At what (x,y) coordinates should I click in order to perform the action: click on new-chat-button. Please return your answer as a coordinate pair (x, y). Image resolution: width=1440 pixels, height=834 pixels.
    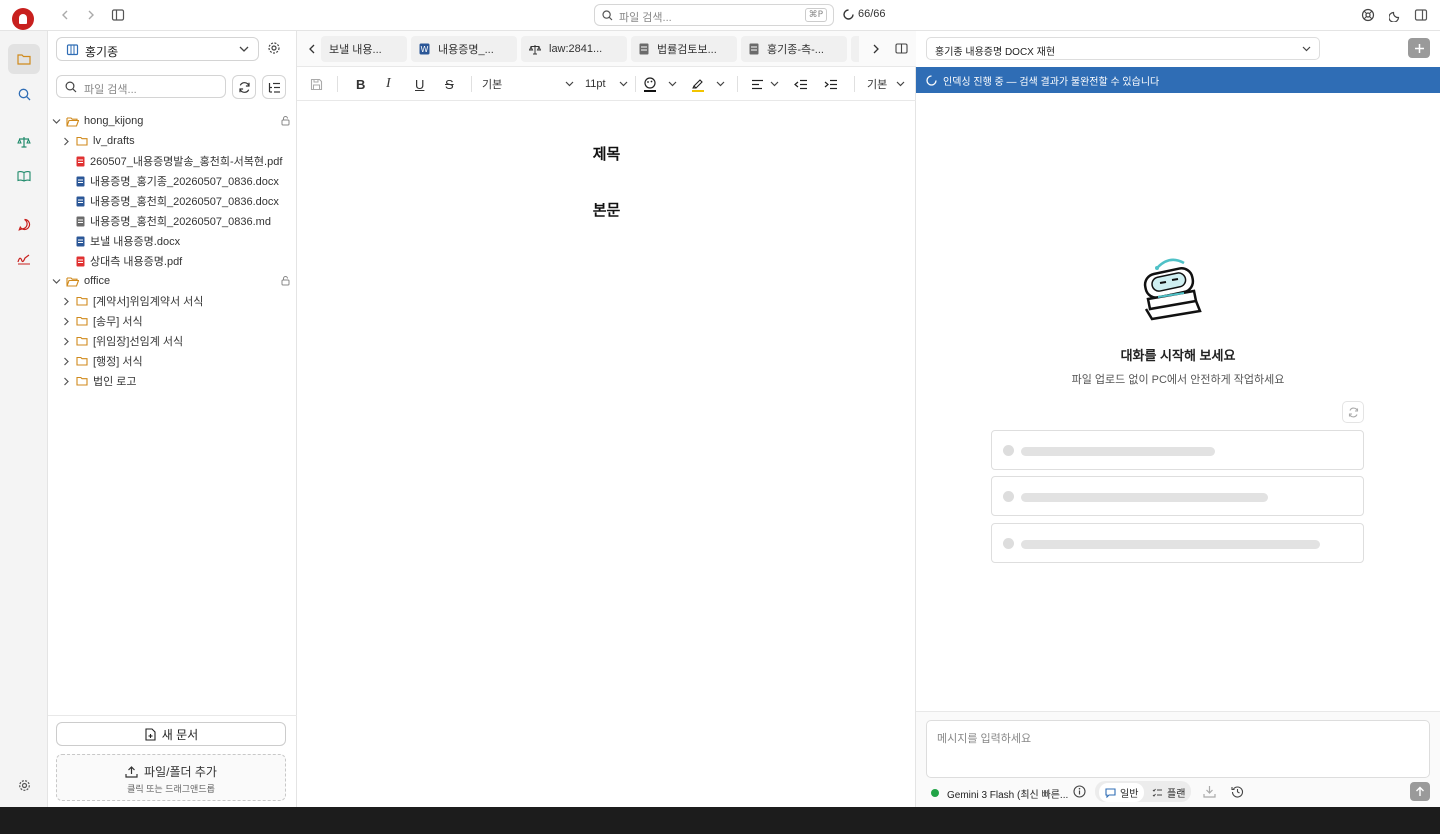
    Looking at the image, I should click on (1419, 48).